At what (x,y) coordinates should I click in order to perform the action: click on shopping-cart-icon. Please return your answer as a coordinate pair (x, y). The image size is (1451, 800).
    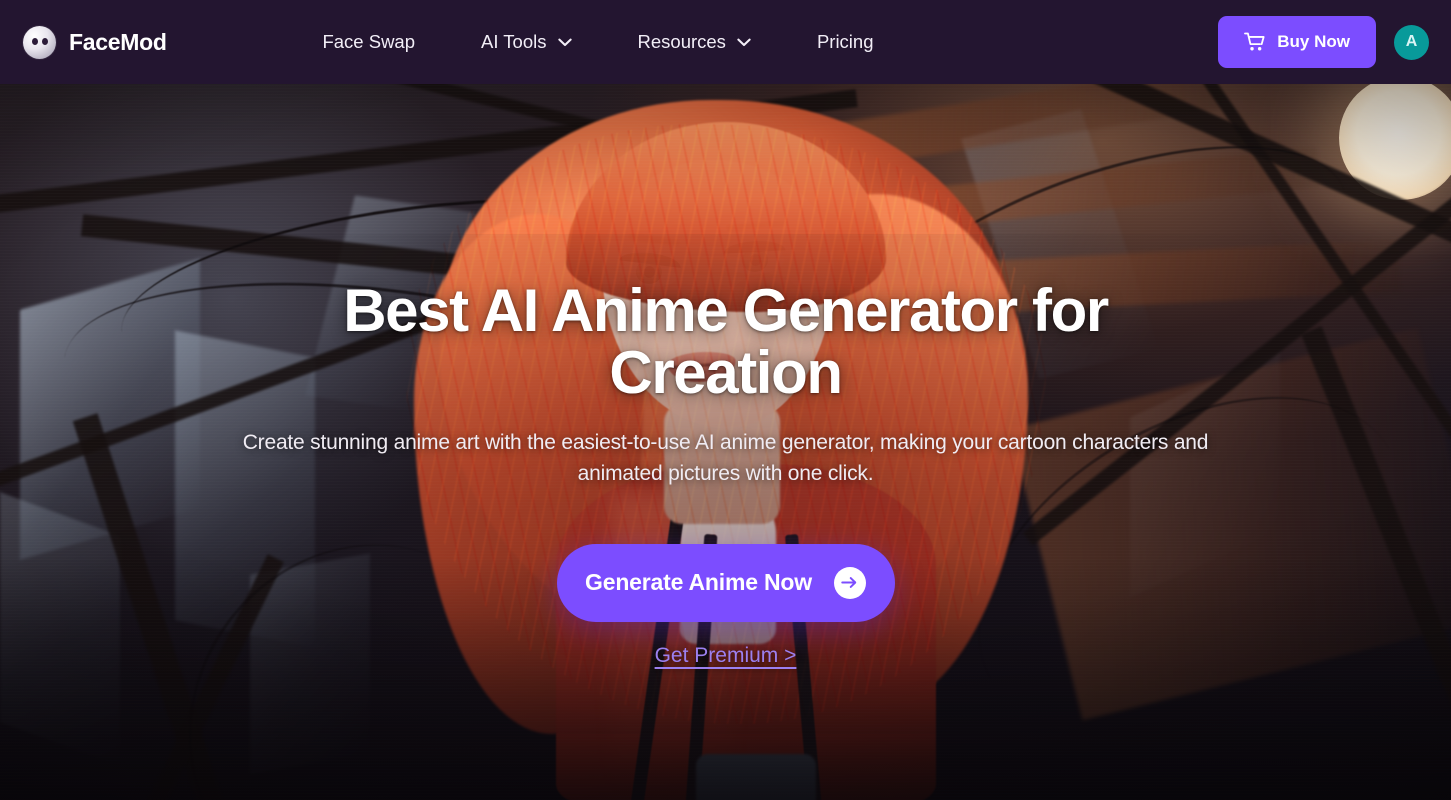
    Looking at the image, I should click on (1254, 41).